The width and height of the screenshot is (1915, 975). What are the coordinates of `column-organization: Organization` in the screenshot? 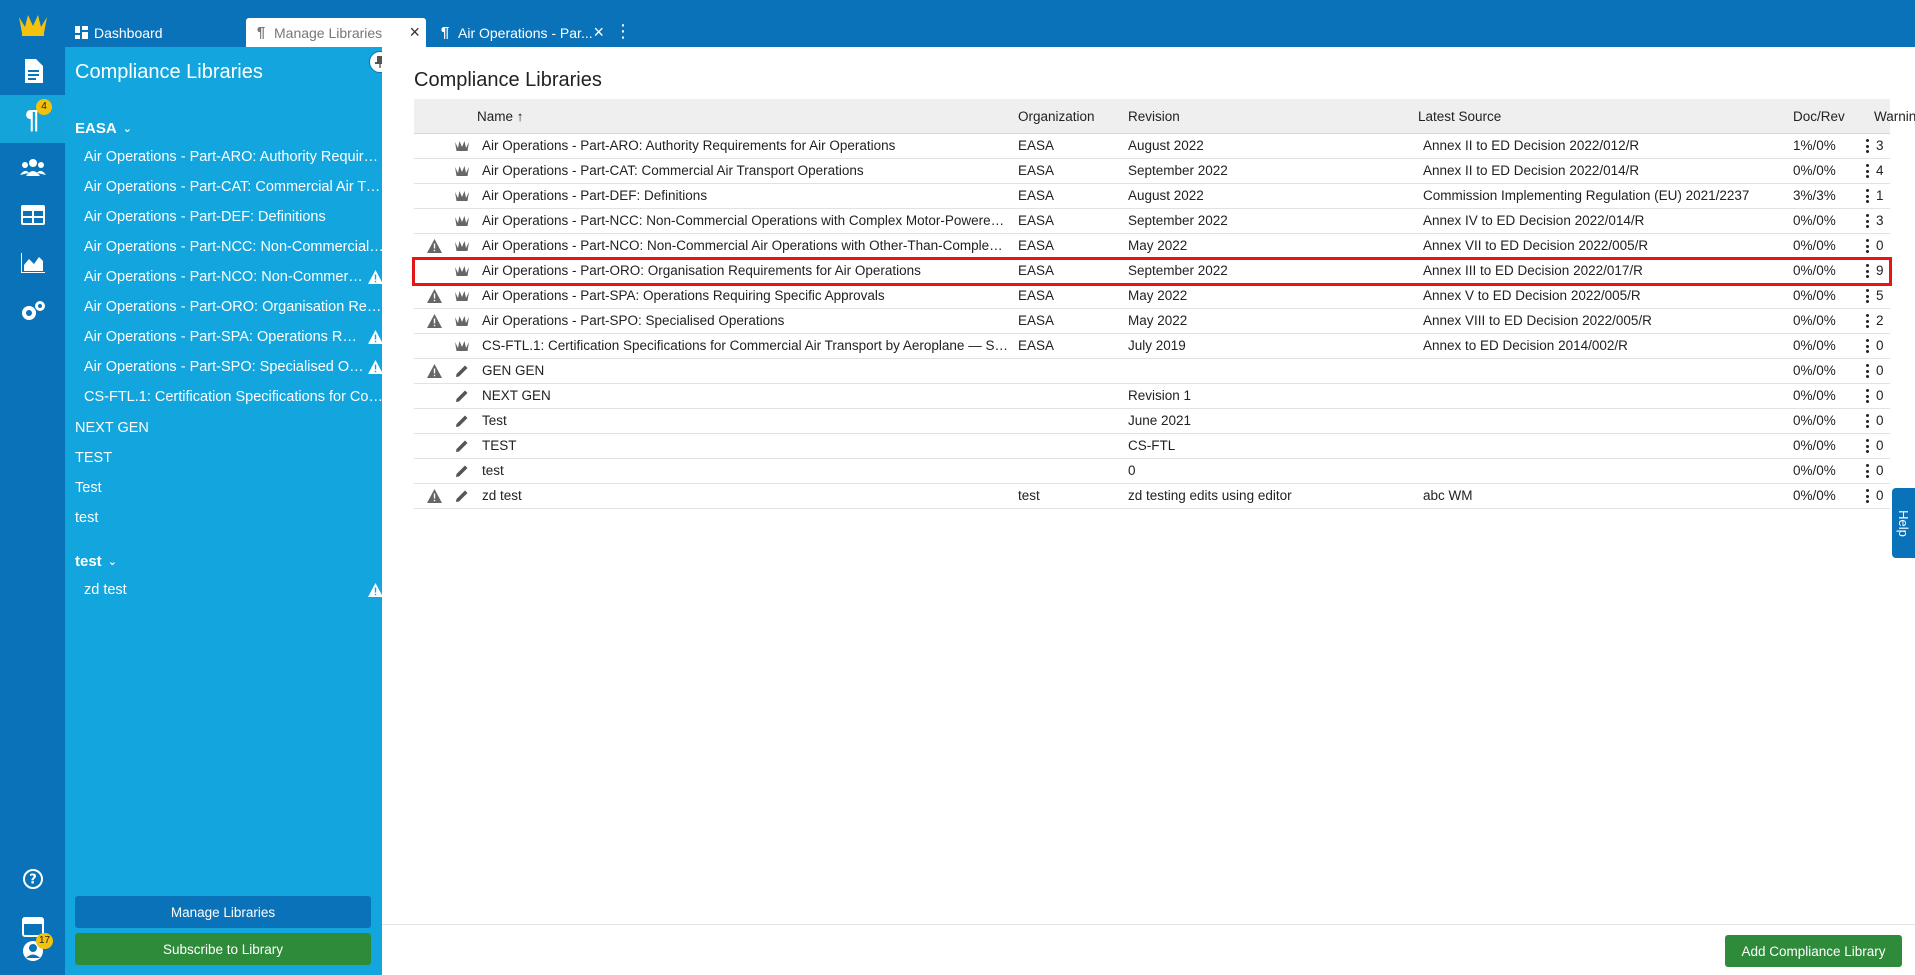 It's located at (1056, 116).